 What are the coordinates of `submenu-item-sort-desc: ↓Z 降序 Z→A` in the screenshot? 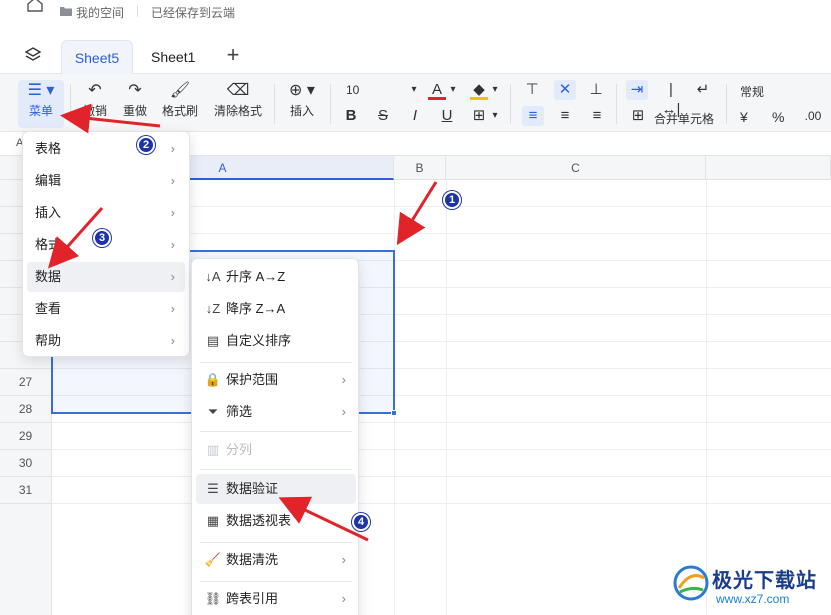 It's located at (276, 309).